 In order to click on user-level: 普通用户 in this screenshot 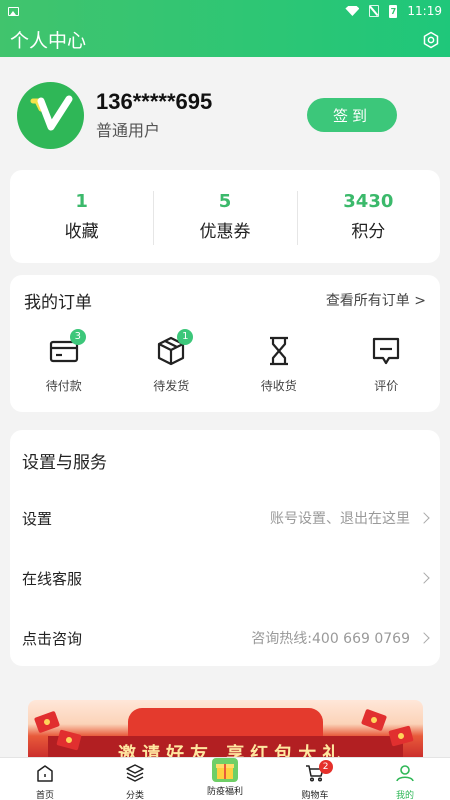, I will do `click(128, 130)`.